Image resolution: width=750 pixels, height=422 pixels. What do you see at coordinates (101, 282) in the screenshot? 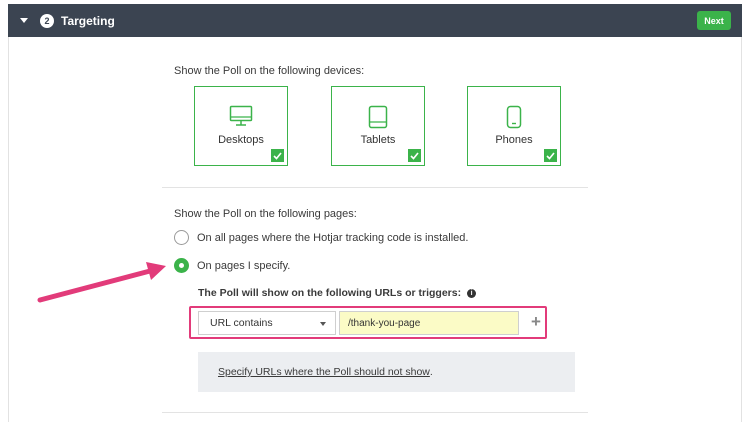
I see `annotation-arrow-icon` at bounding box center [101, 282].